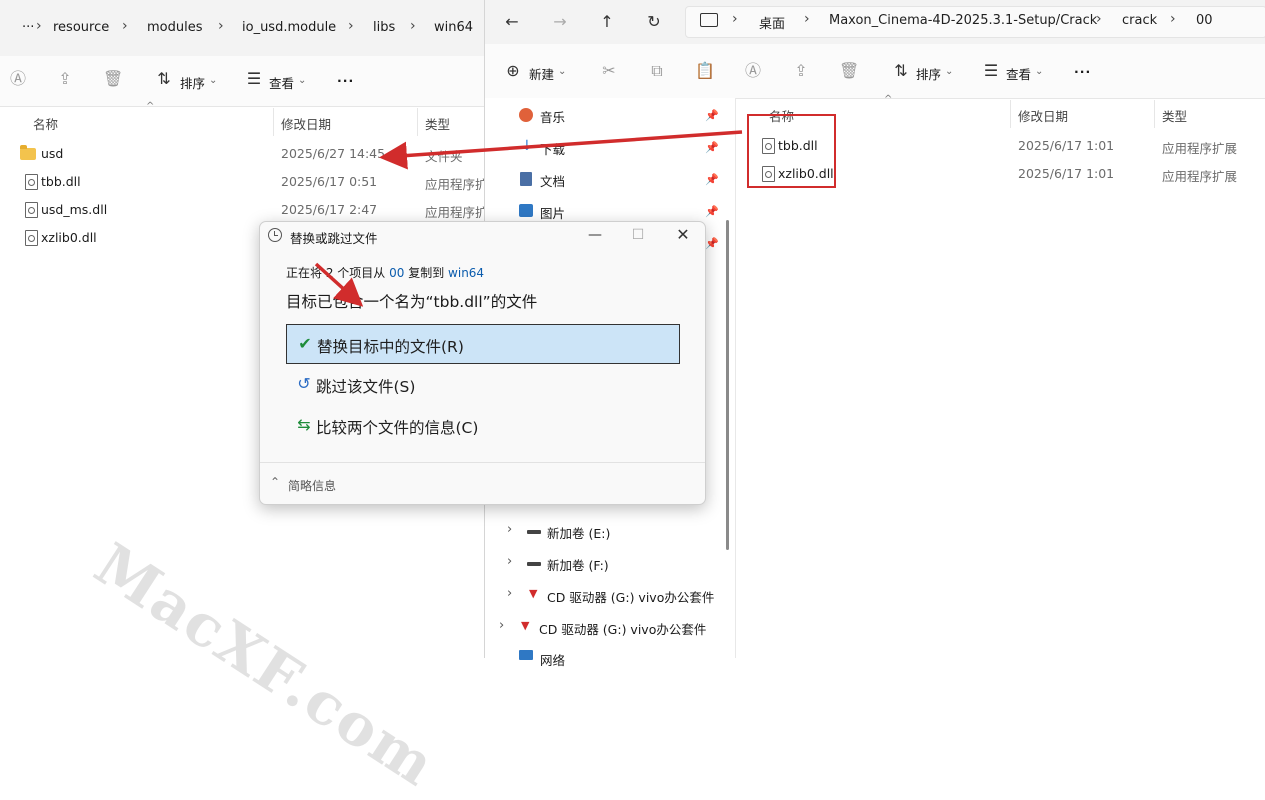  Describe the element at coordinates (150, 106) in the screenshot. I see `sort-up-icon: ^` at that location.